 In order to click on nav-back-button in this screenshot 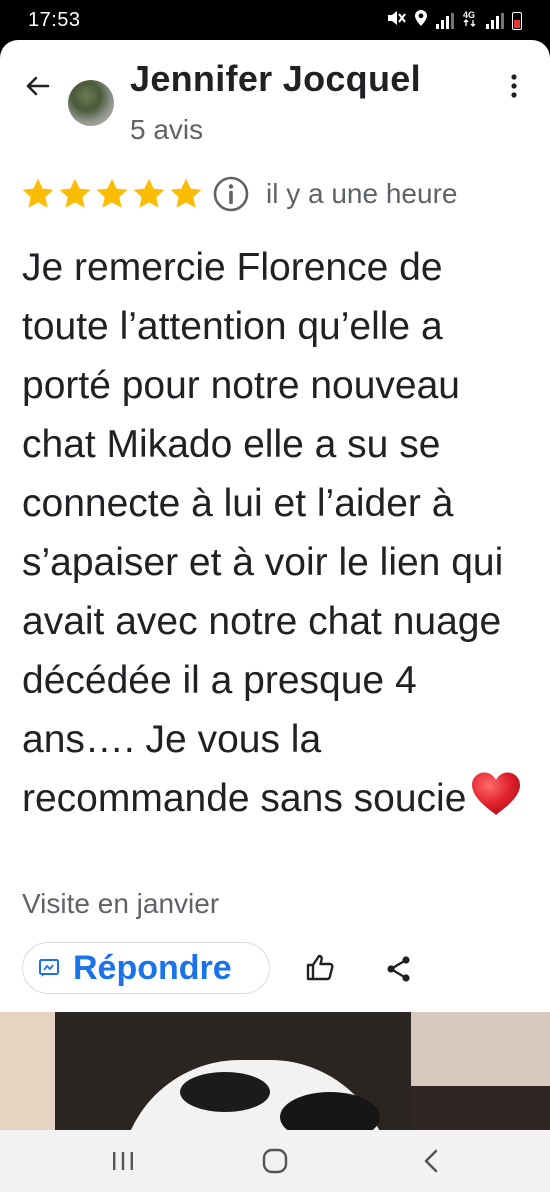, I will do `click(431, 1161)`.